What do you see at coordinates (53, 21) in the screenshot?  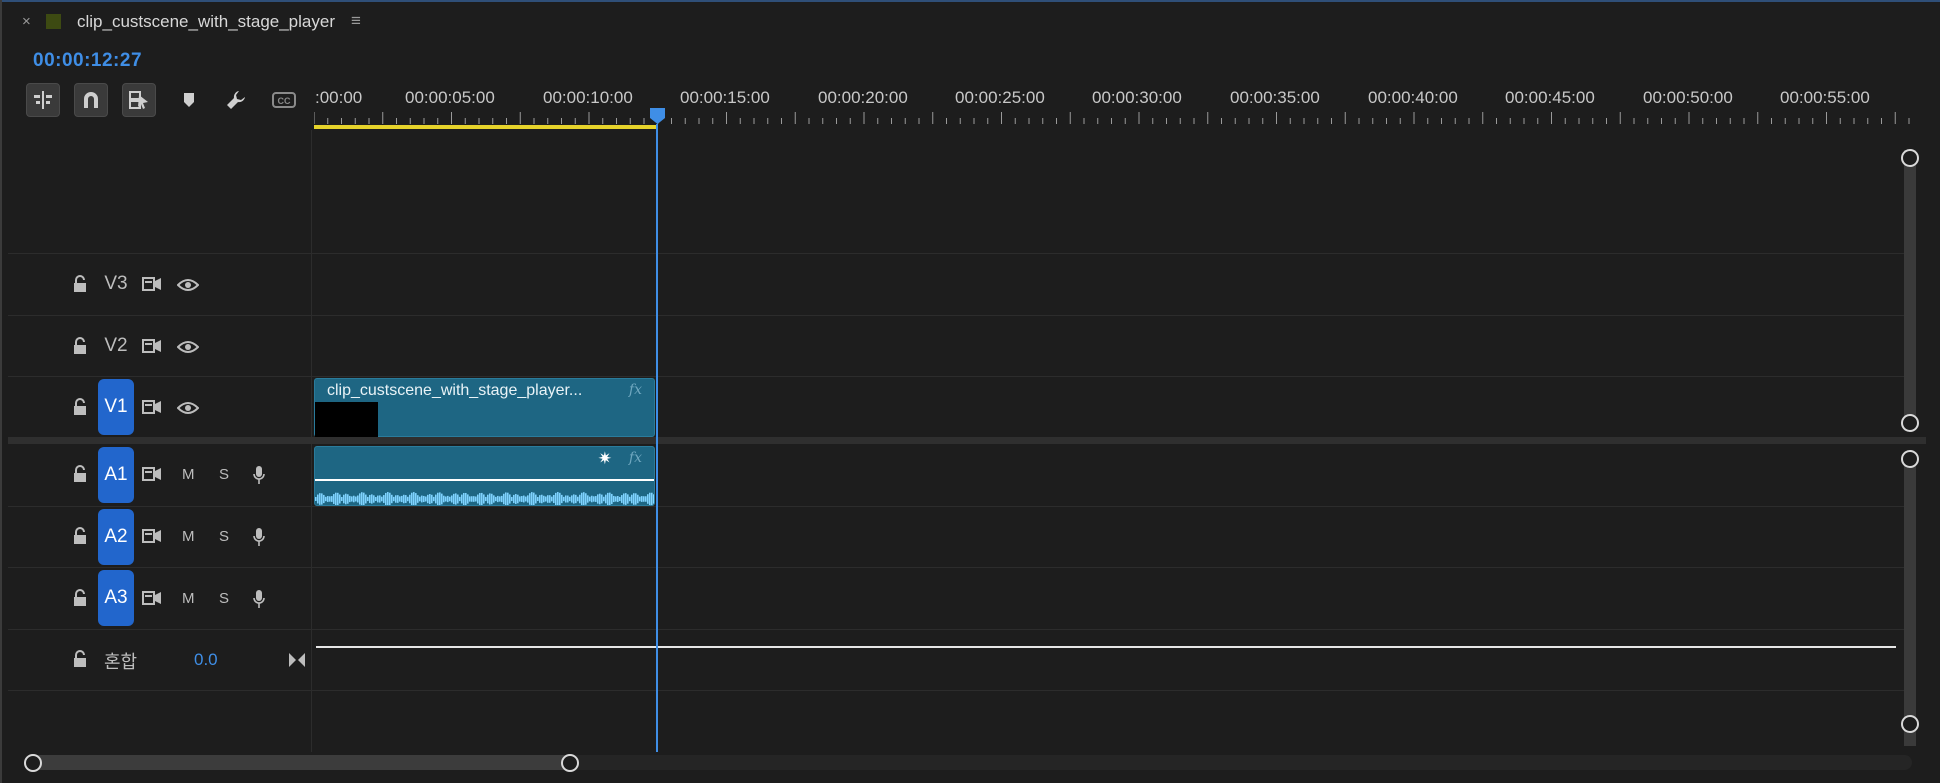 I see `sequence-color-swatch` at bounding box center [53, 21].